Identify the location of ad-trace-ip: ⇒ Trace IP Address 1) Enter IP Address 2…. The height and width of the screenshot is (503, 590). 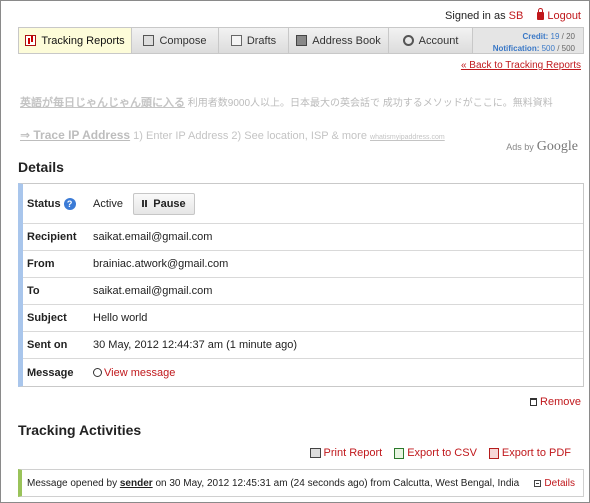
(232, 135).